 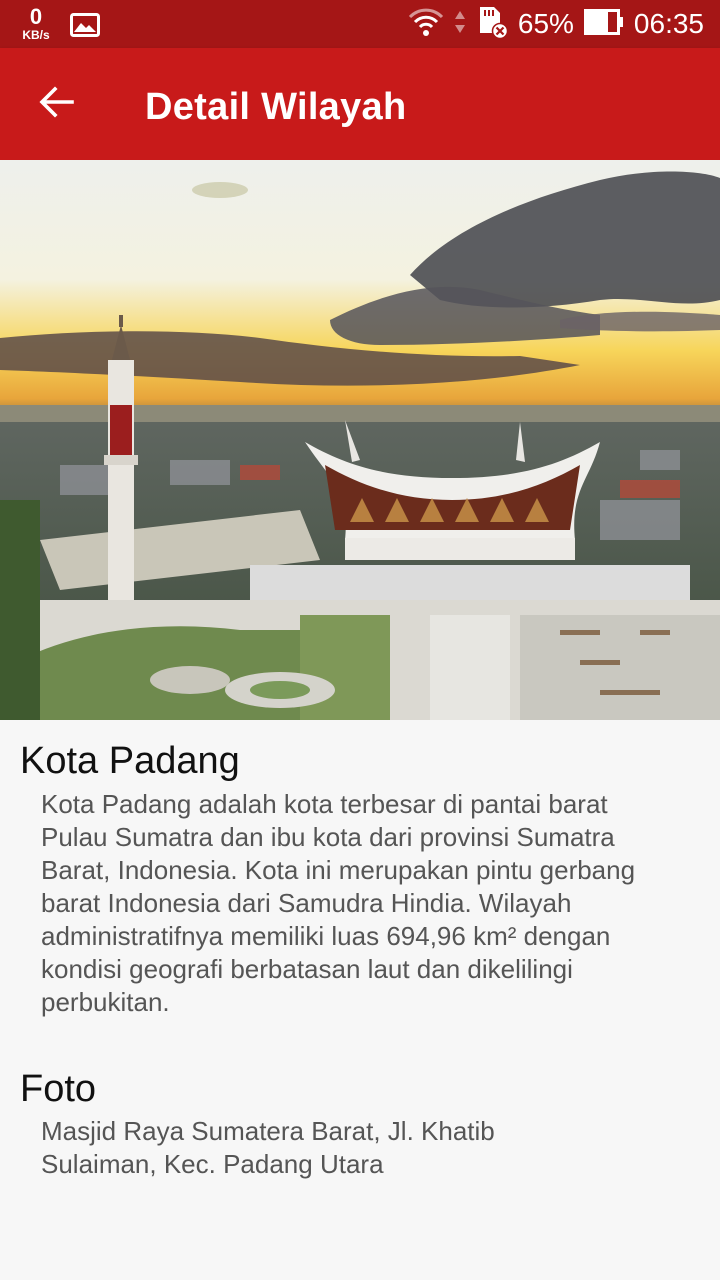 I want to click on network-speed-value: 0, so click(x=36, y=16).